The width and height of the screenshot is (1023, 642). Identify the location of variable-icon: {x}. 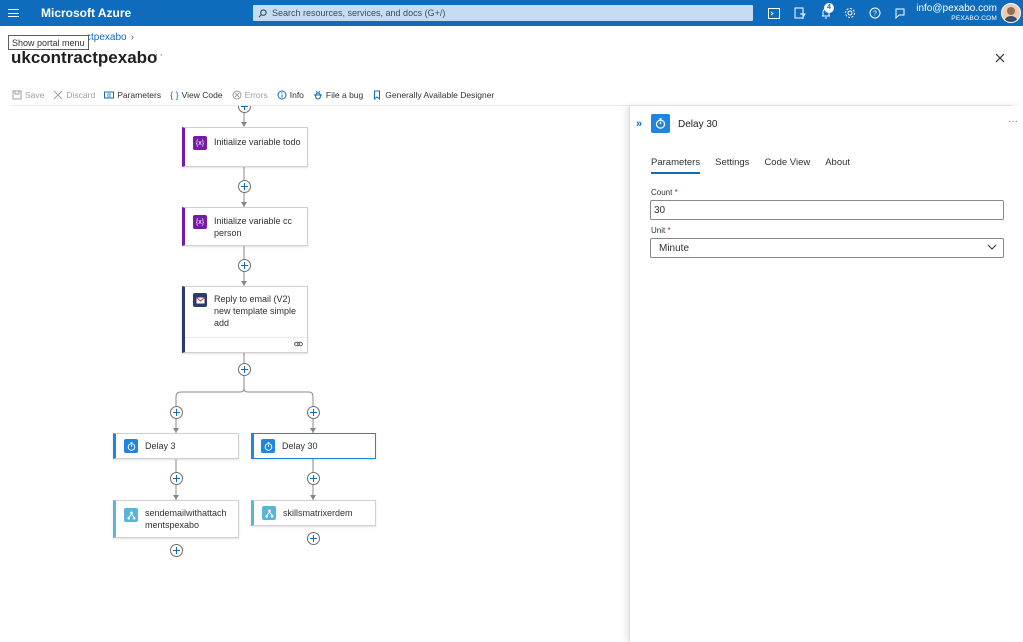
(200, 143).